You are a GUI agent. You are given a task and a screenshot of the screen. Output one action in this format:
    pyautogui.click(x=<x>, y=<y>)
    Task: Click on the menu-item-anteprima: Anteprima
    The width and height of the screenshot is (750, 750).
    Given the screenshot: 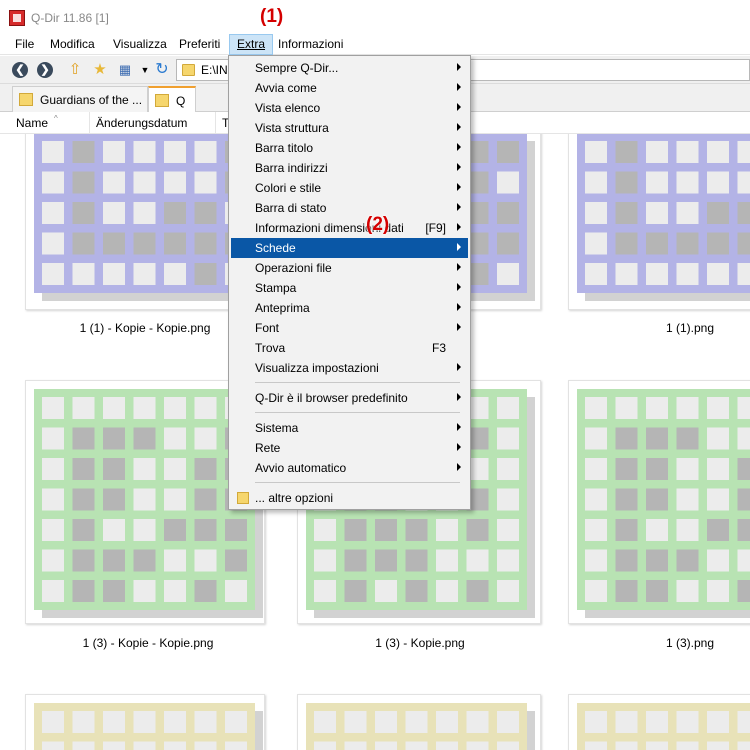 What is the action you would take?
    pyautogui.click(x=349, y=308)
    